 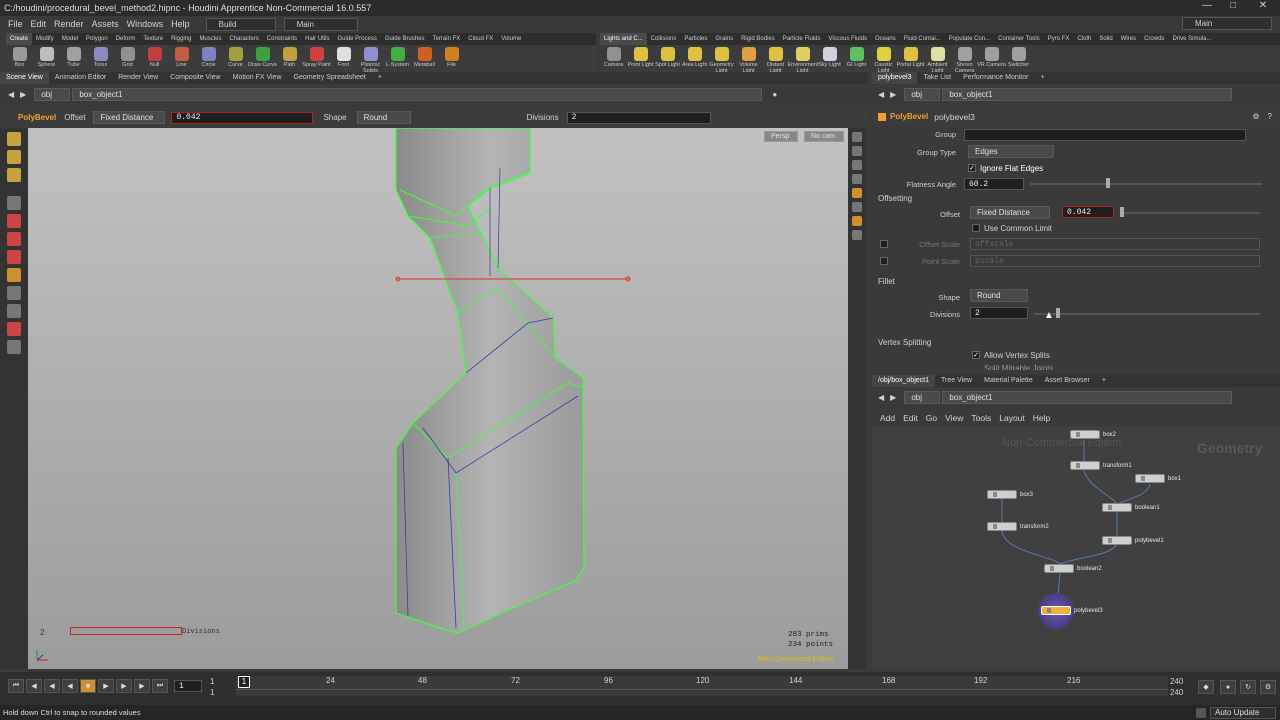 What do you see at coordinates (1158, 478) in the screenshot?
I see `node-box1: box1` at bounding box center [1158, 478].